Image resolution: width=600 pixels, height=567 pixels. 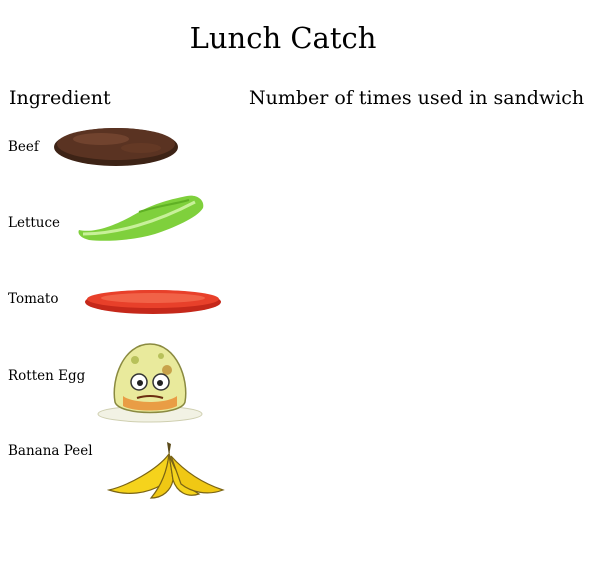 What do you see at coordinates (150, 382) in the screenshot?
I see `rotten-egg-icon` at bounding box center [150, 382].